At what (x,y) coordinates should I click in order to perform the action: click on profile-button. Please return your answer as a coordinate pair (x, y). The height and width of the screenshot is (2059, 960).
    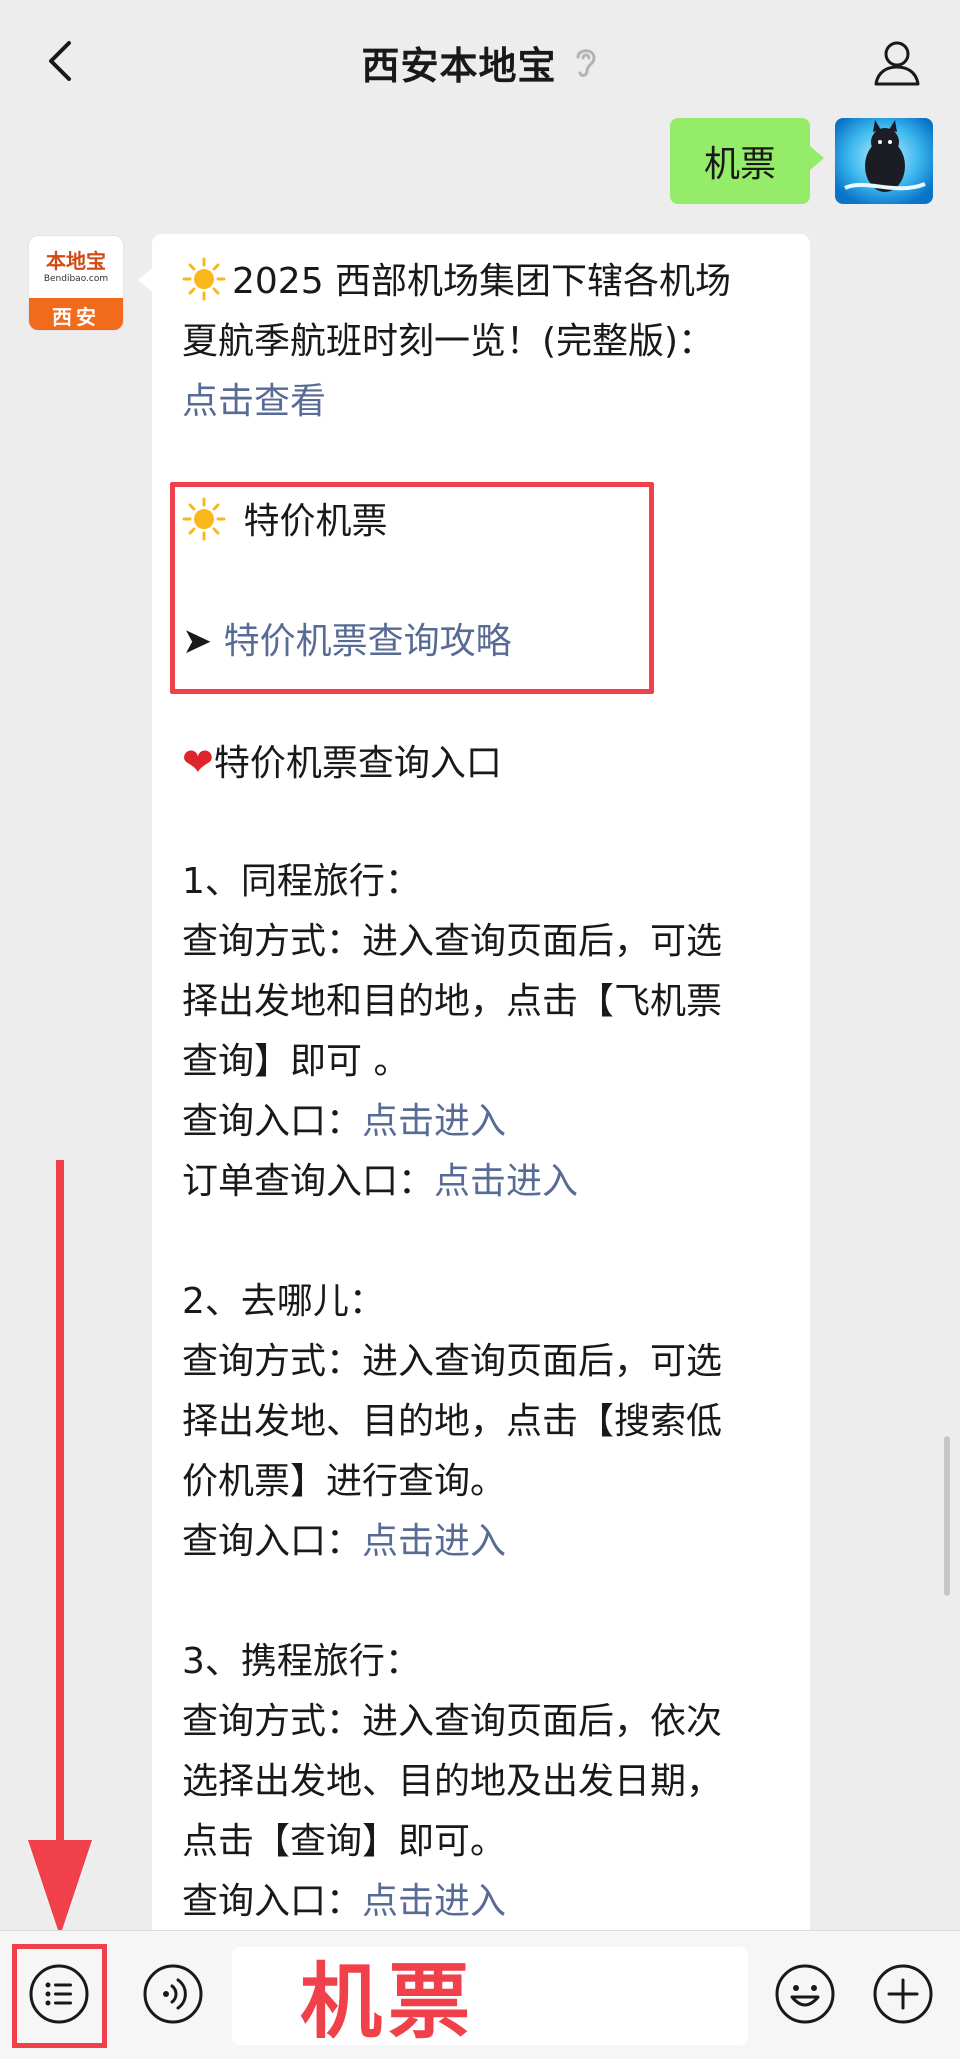
    Looking at the image, I should click on (897, 63).